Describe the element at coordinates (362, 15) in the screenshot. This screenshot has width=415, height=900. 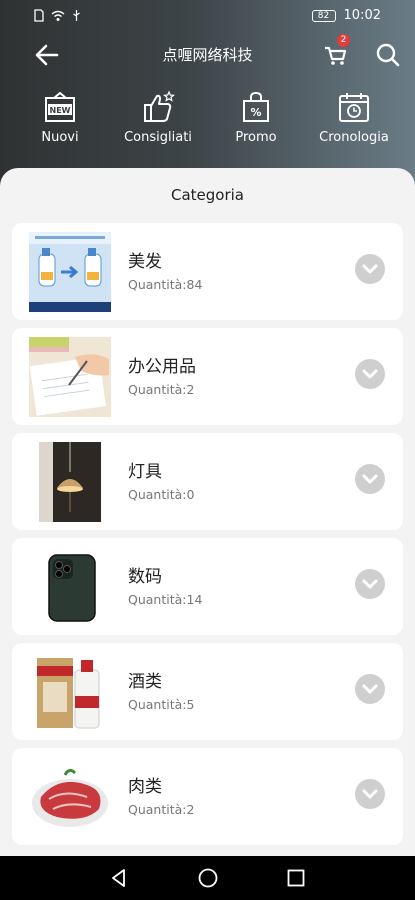
I see `status-time: 10:02` at that location.